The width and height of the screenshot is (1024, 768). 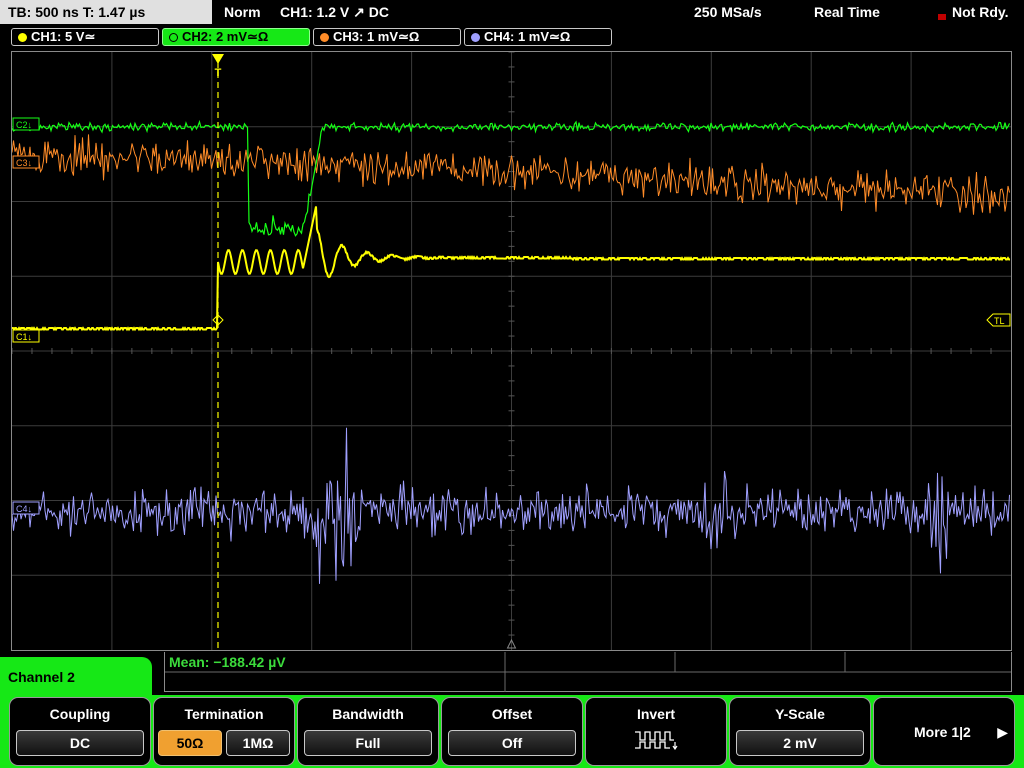 What do you see at coordinates (24, 163) in the screenshot?
I see `ch3-ground-marker: C3↓` at bounding box center [24, 163].